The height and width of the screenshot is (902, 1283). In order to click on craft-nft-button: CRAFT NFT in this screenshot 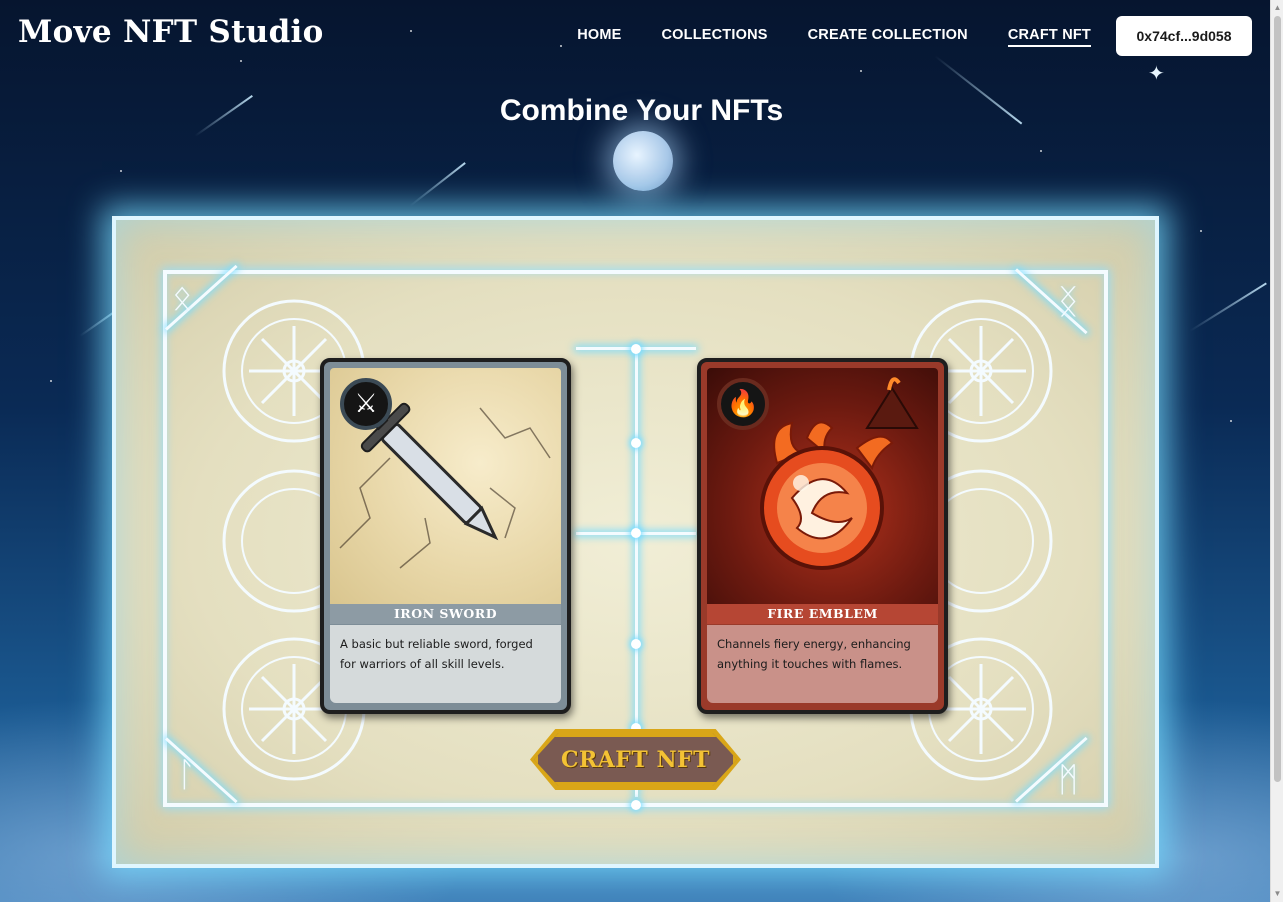, I will do `click(635, 759)`.